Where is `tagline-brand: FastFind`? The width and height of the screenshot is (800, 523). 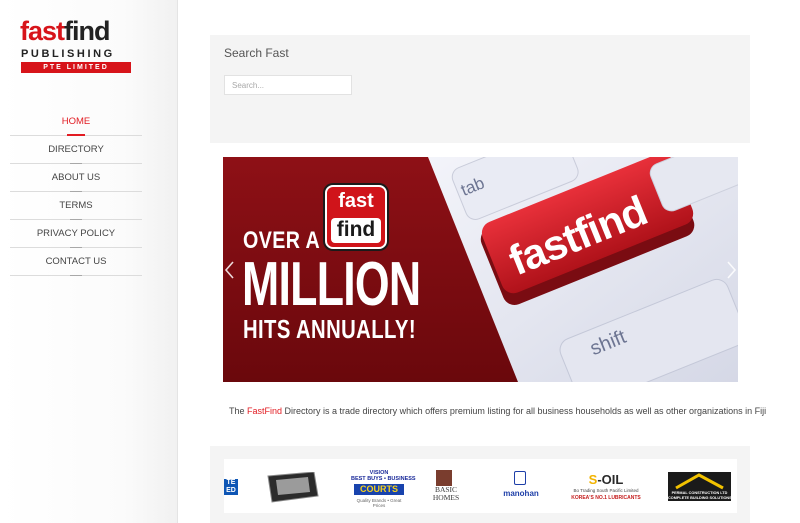
tagline-brand: FastFind is located at coordinates (265, 411).